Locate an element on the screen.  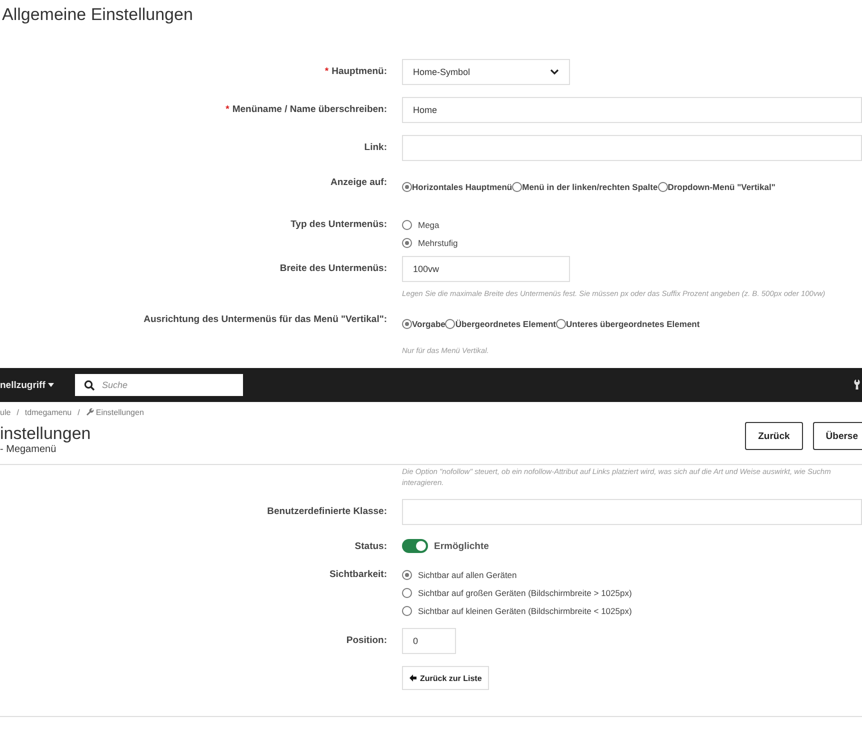
arrow-left-icon is located at coordinates (413, 678).